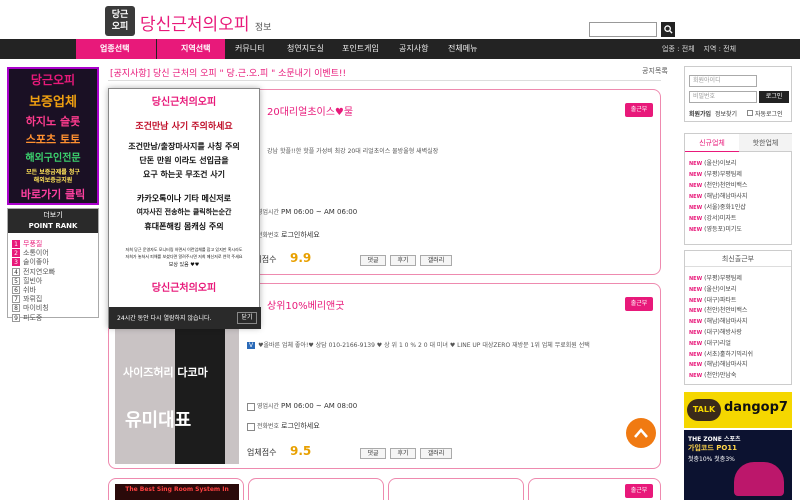  What do you see at coordinates (723, 97) in the screenshot?
I see `password-input: 비밀번호` at bounding box center [723, 97].